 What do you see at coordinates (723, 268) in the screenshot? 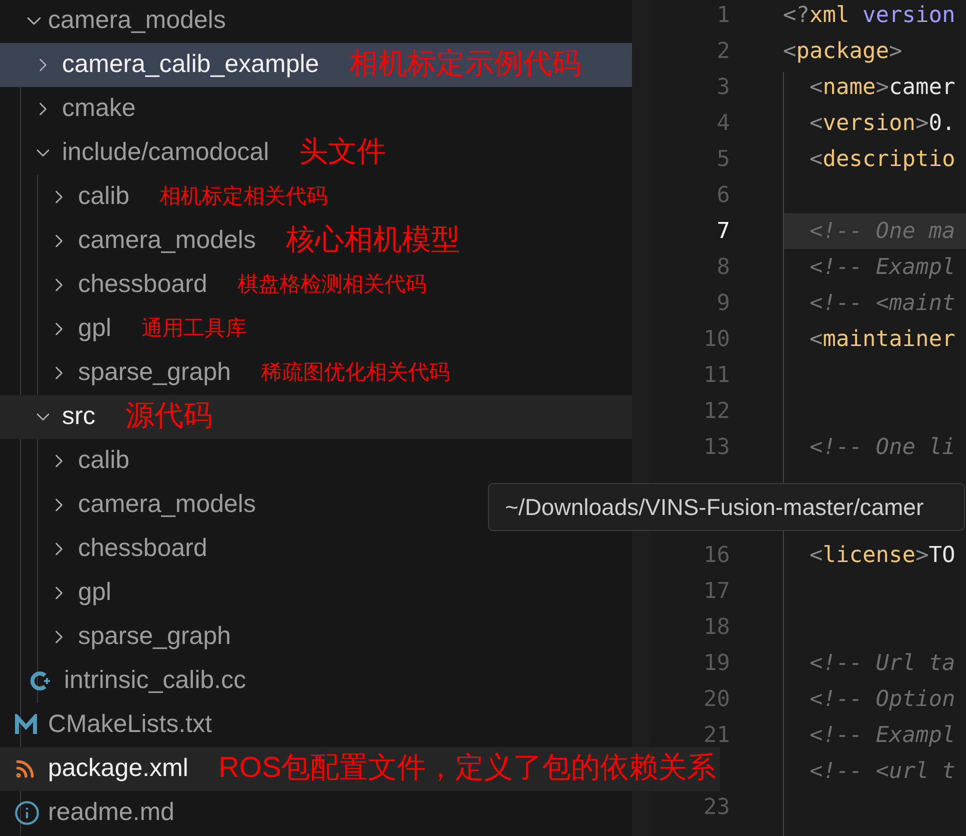
I see `line-number: 8` at bounding box center [723, 268].